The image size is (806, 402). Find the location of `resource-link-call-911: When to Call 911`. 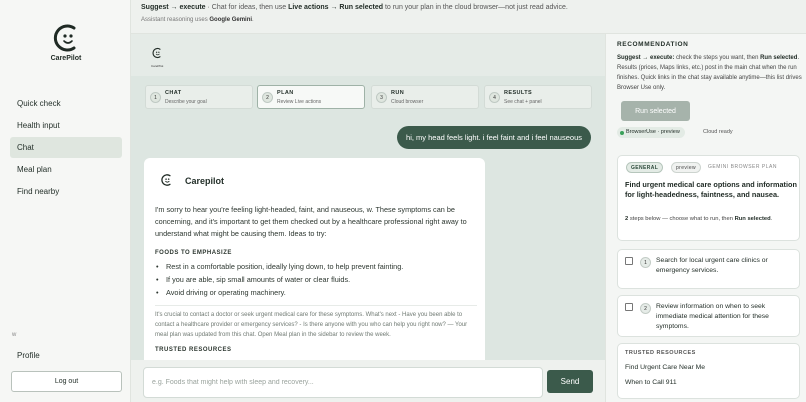

resource-link-call-911: When to Call 911 is located at coordinates (651, 382).